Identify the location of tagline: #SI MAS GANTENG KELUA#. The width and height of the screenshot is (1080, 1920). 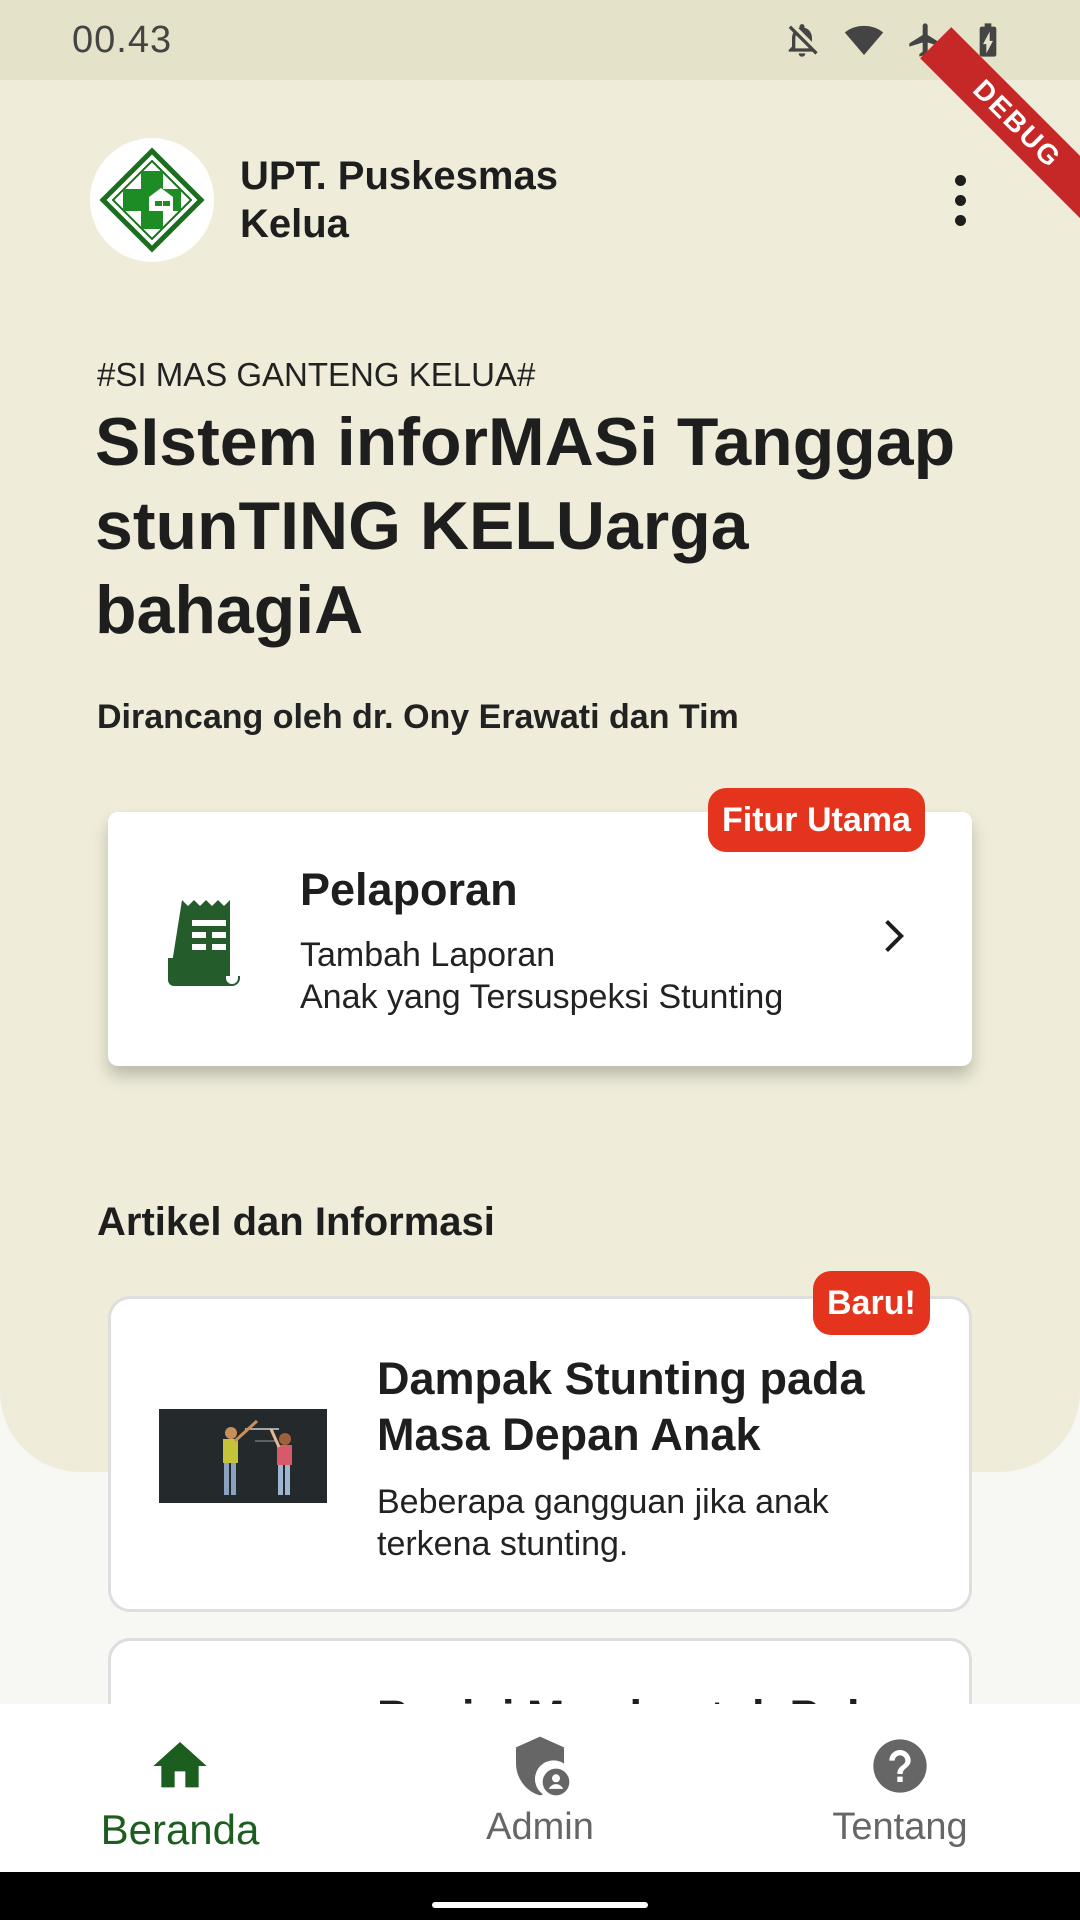
(316, 374).